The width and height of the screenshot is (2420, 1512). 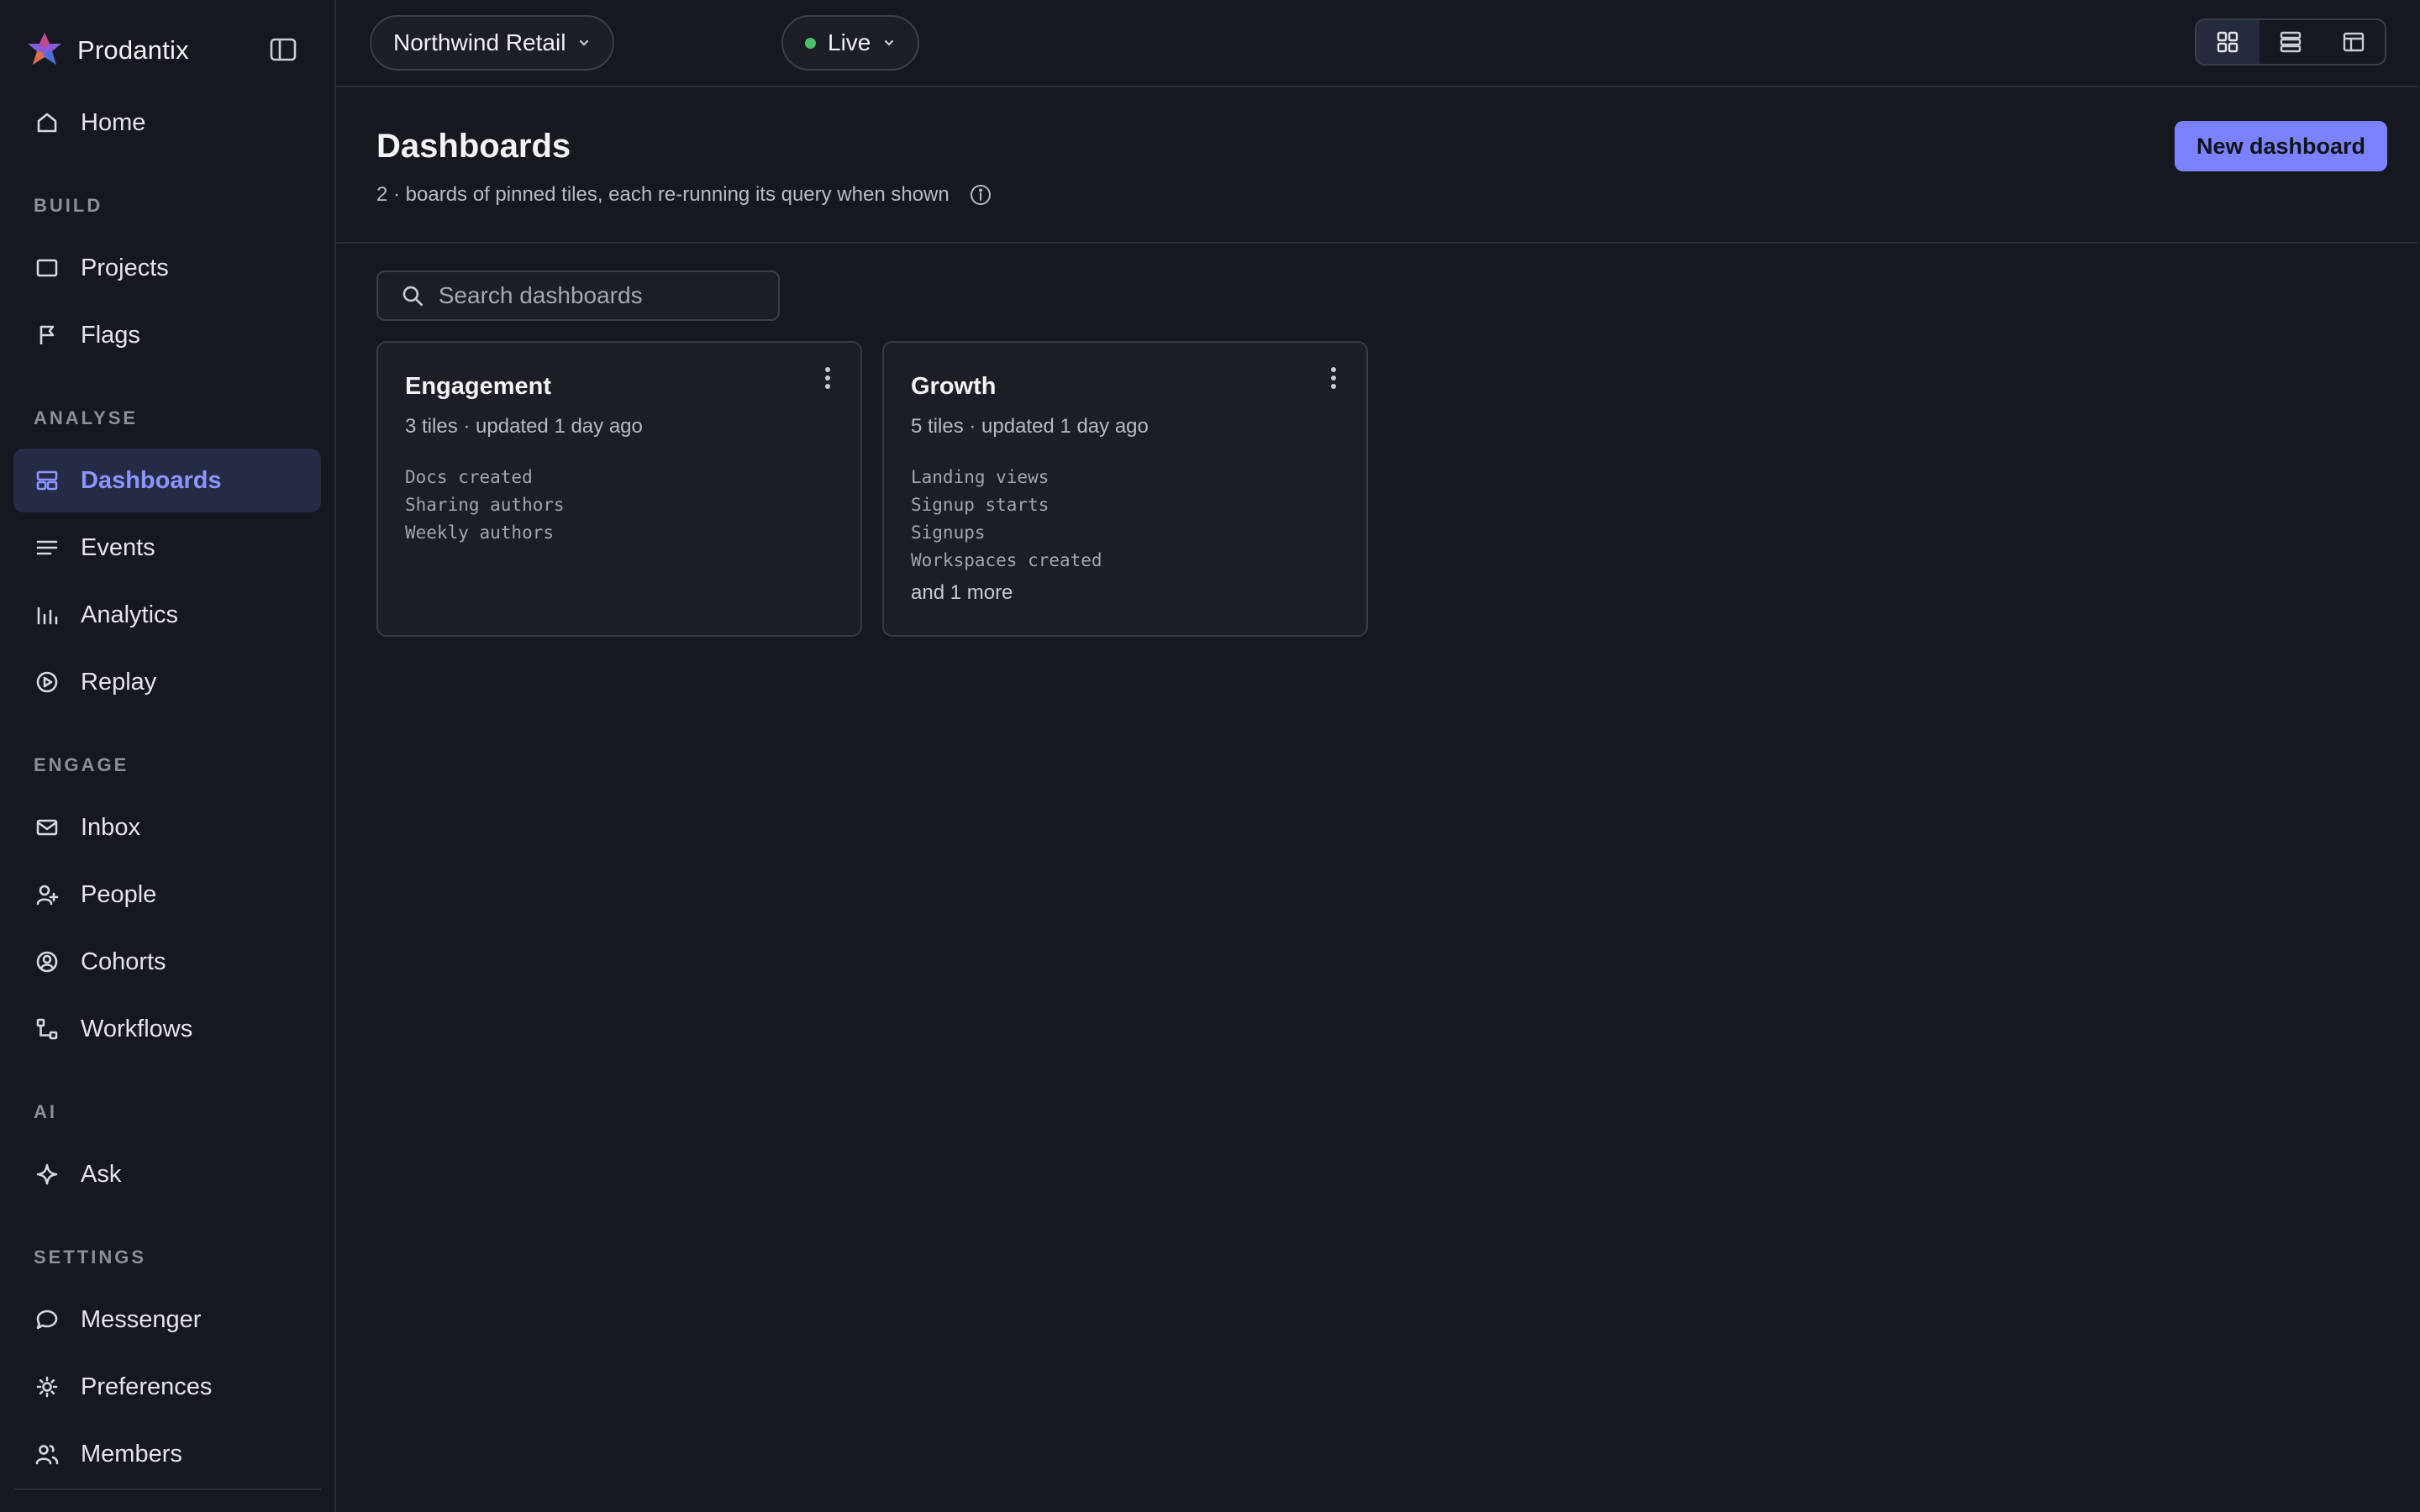 What do you see at coordinates (133, 50) in the screenshot?
I see `app-name: Prodantix` at bounding box center [133, 50].